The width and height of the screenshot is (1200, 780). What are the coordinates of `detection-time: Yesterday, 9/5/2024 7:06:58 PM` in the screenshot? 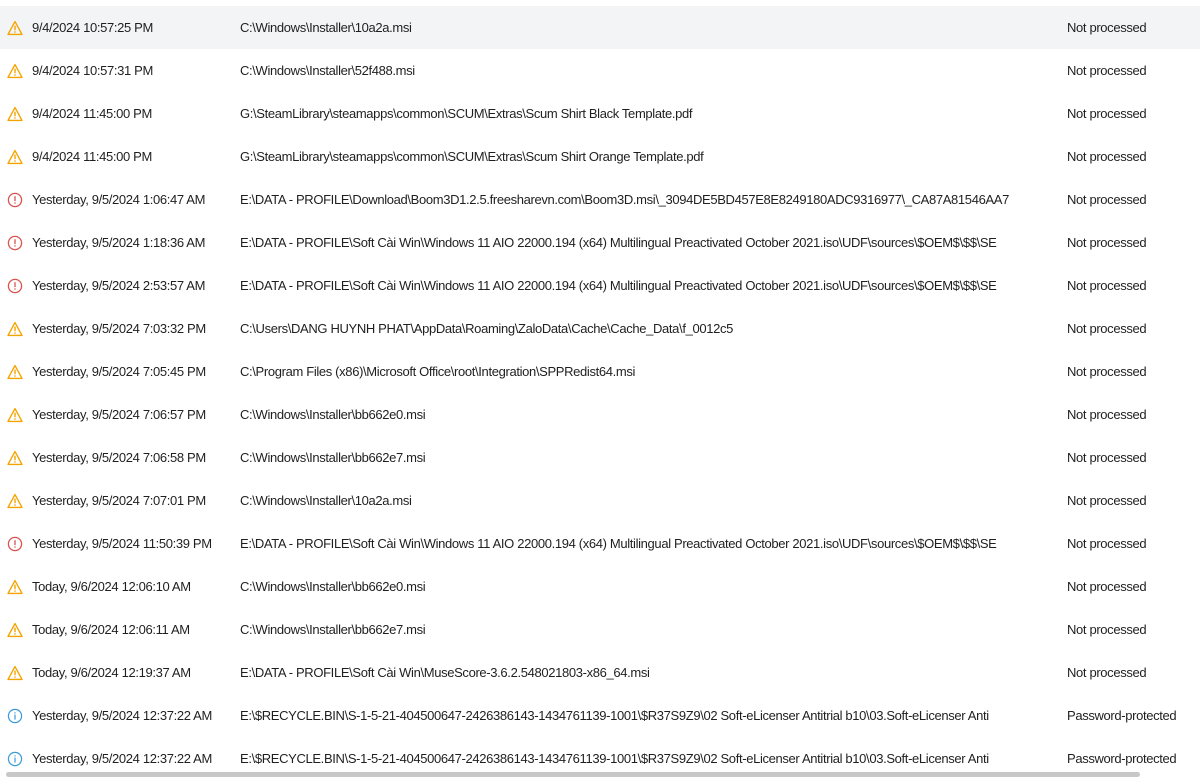 It's located at (119, 457).